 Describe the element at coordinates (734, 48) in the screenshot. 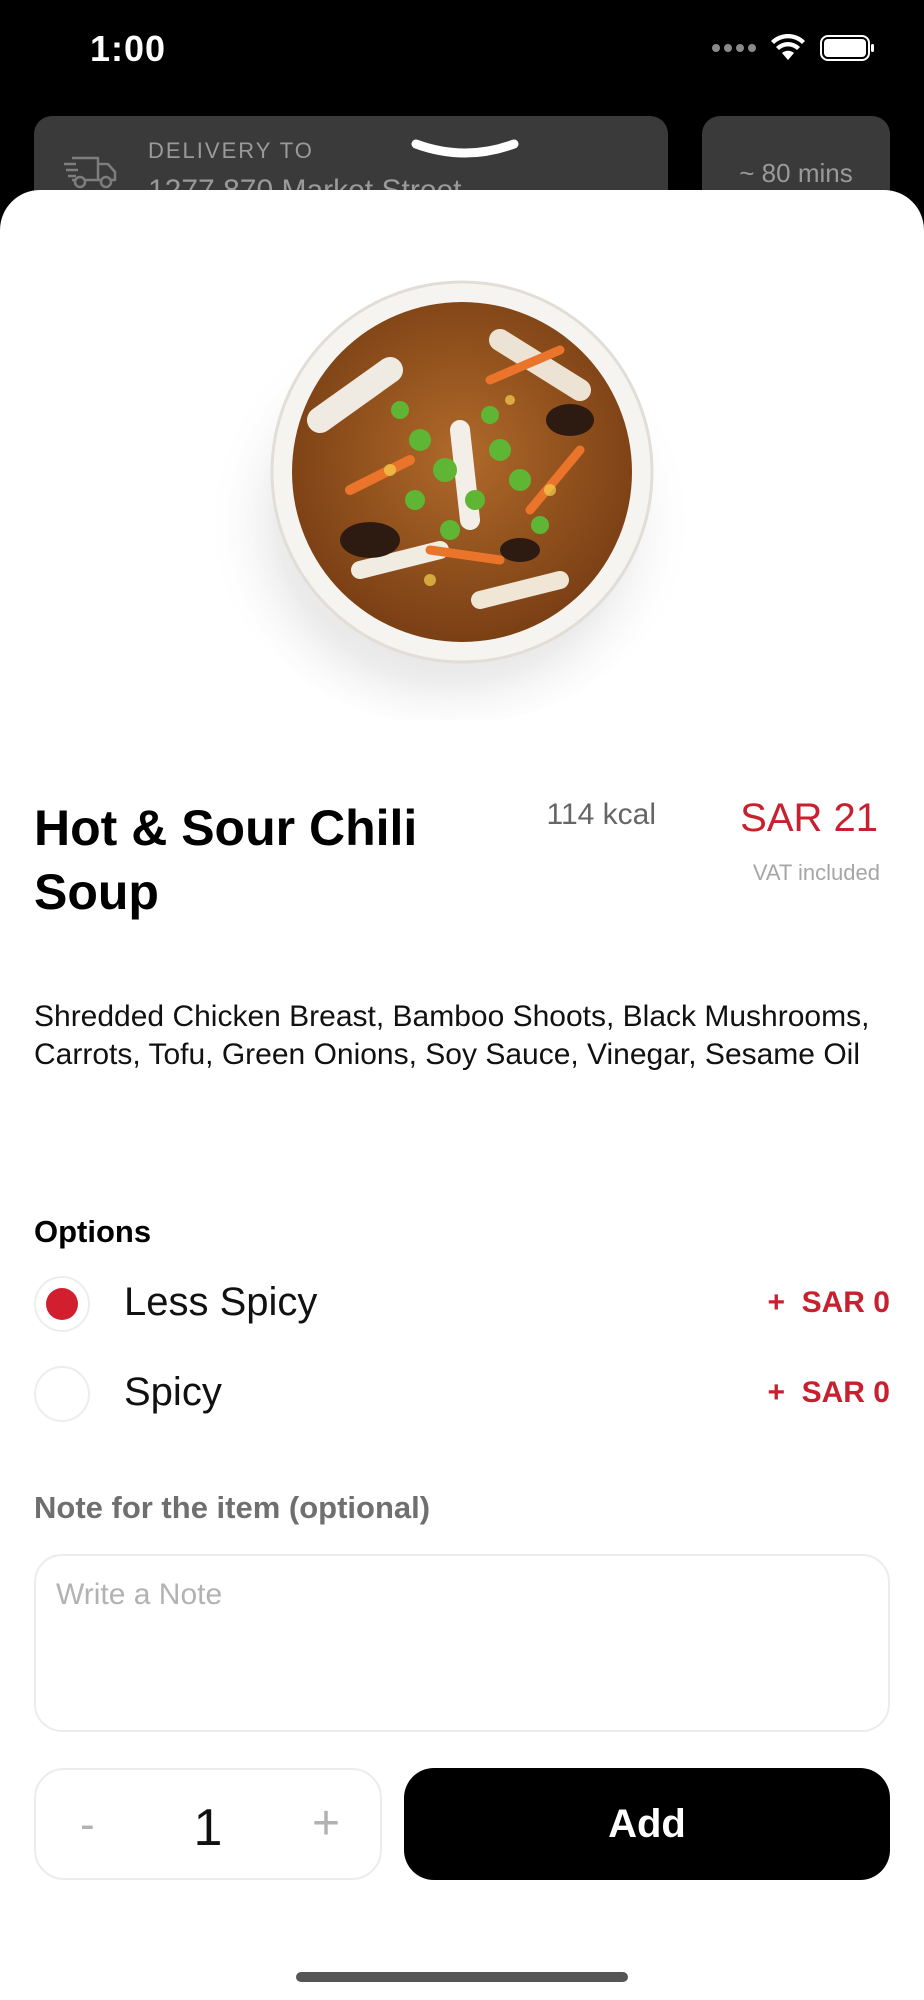

I see `signal-dots-icon` at that location.